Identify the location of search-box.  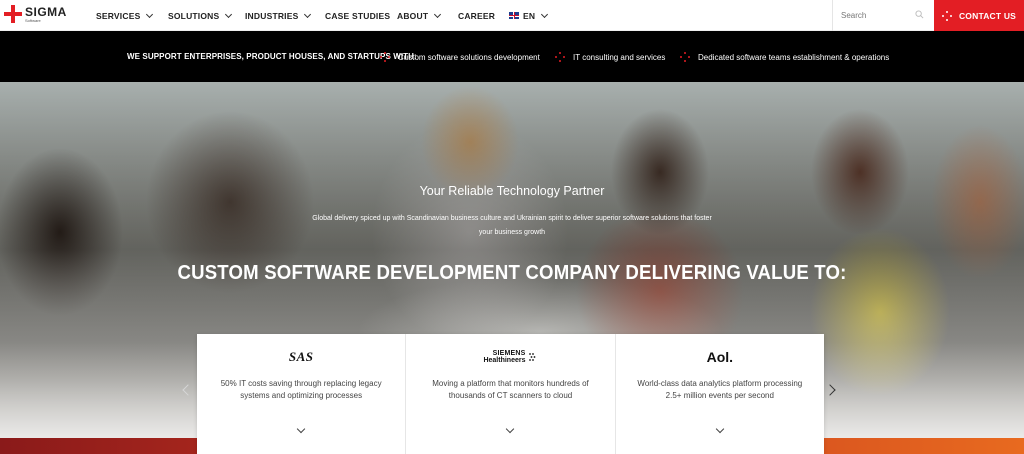
(883, 15).